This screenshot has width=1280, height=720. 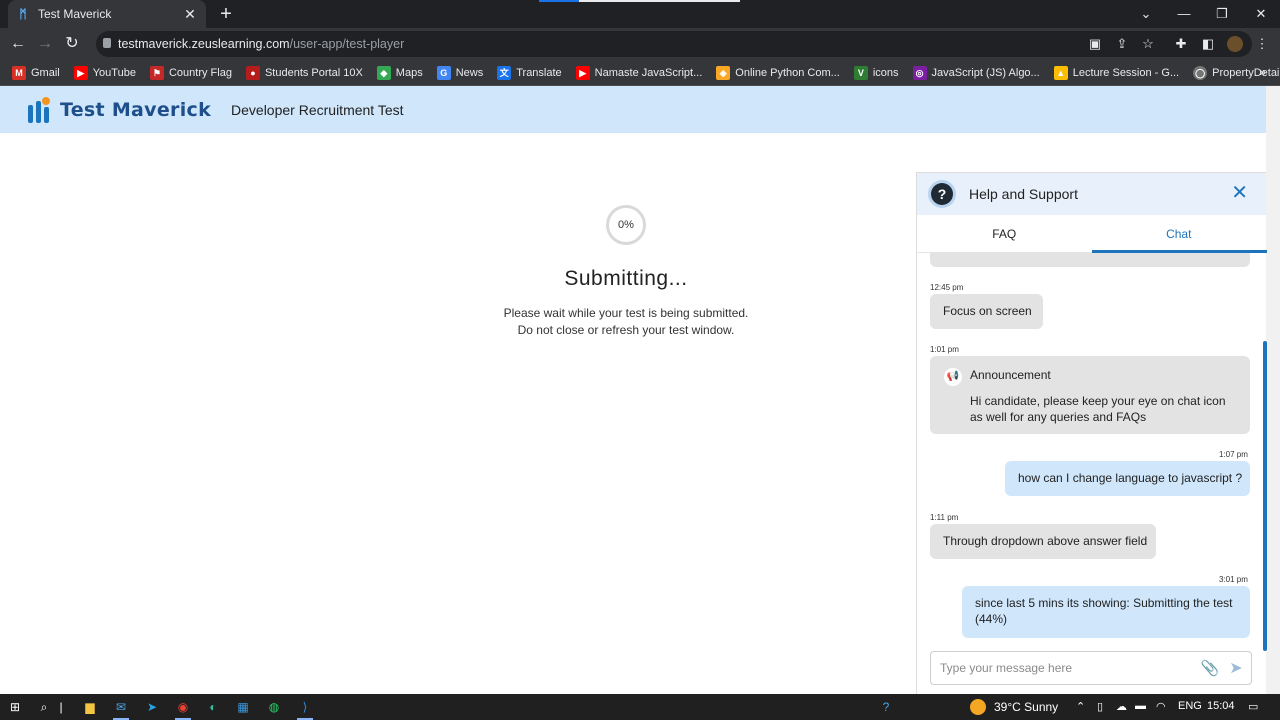 What do you see at coordinates (1100, 706) in the screenshot?
I see `battery-icon: ▯` at bounding box center [1100, 706].